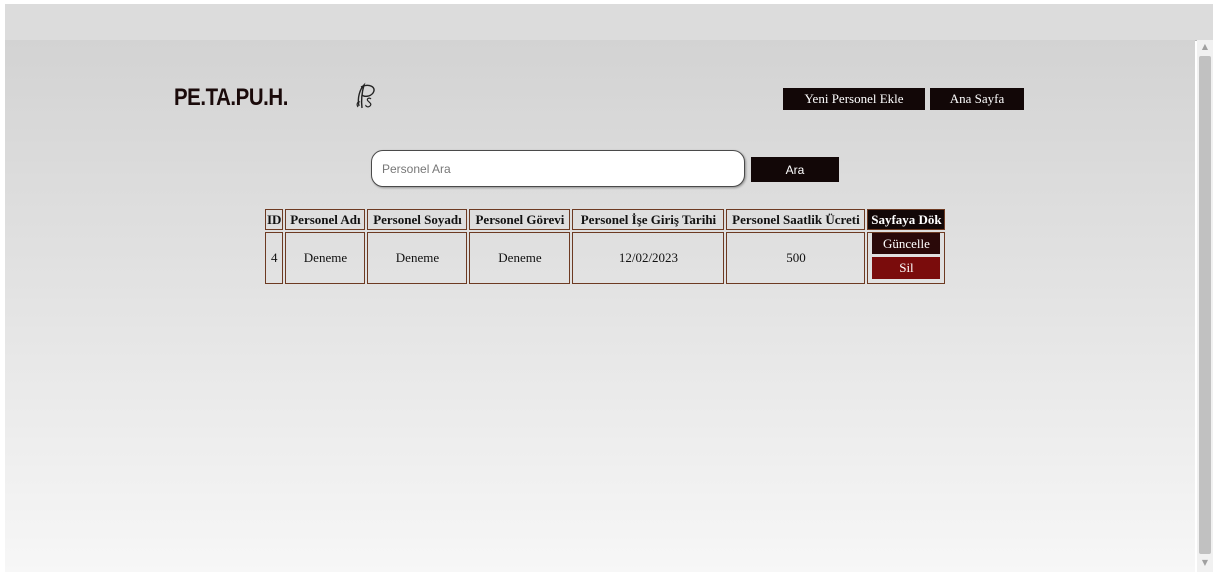 This screenshot has height=572, width=1219. I want to click on scroll-thumb, so click(1205, 305).